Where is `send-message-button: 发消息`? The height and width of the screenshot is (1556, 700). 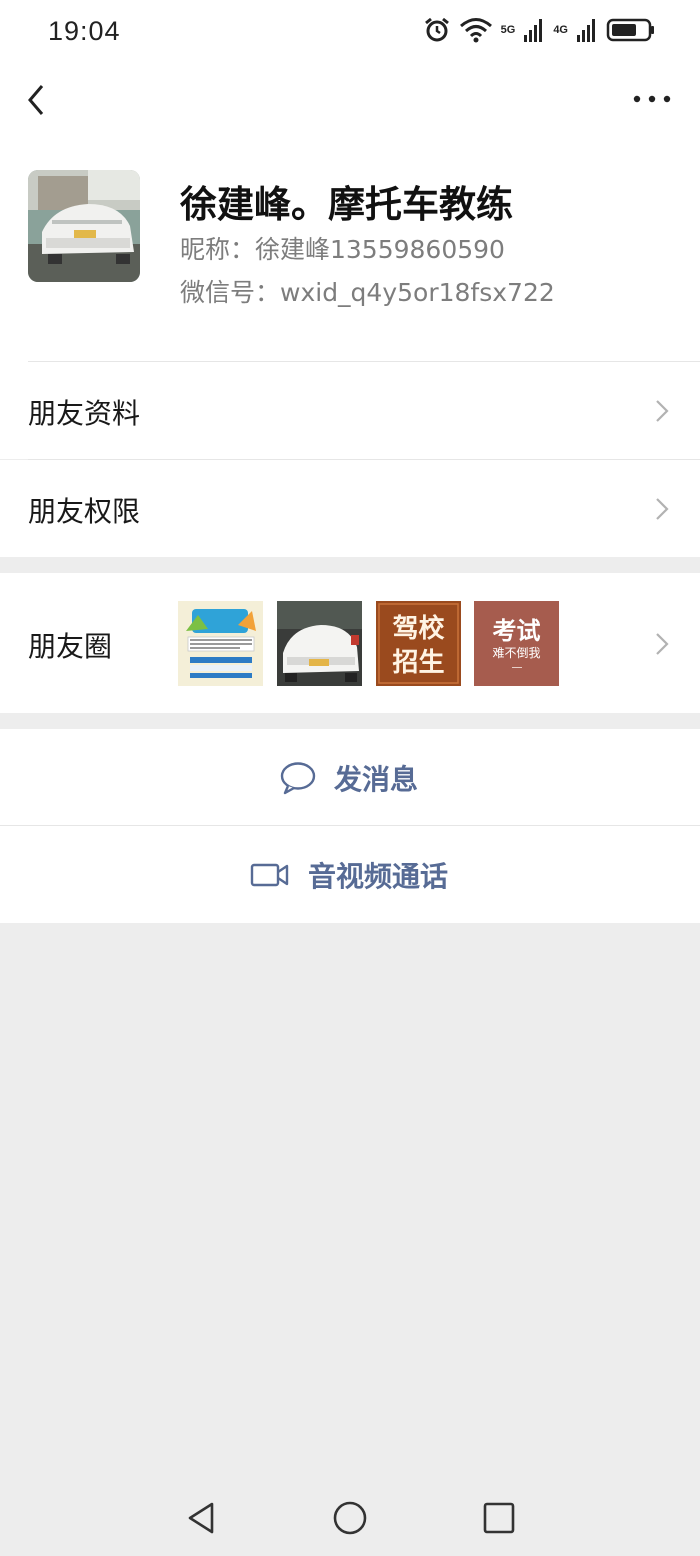 send-message-button: 发消息 is located at coordinates (350, 777).